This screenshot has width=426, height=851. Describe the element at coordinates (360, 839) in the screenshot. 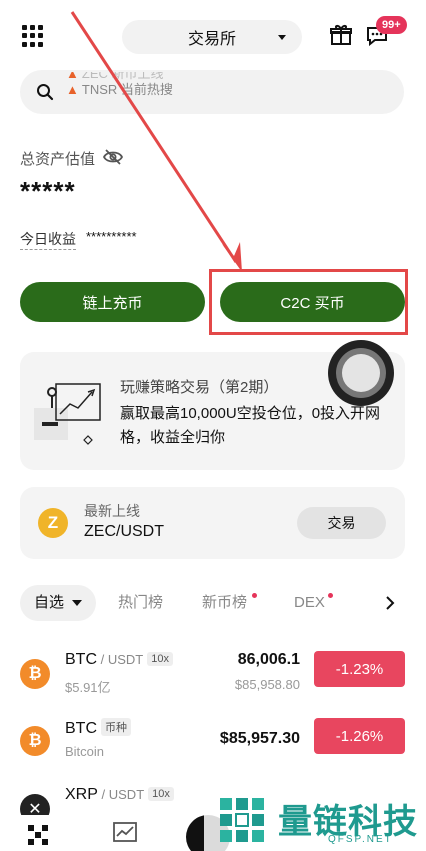

I see `watermark-url: QFSP.NET` at that location.